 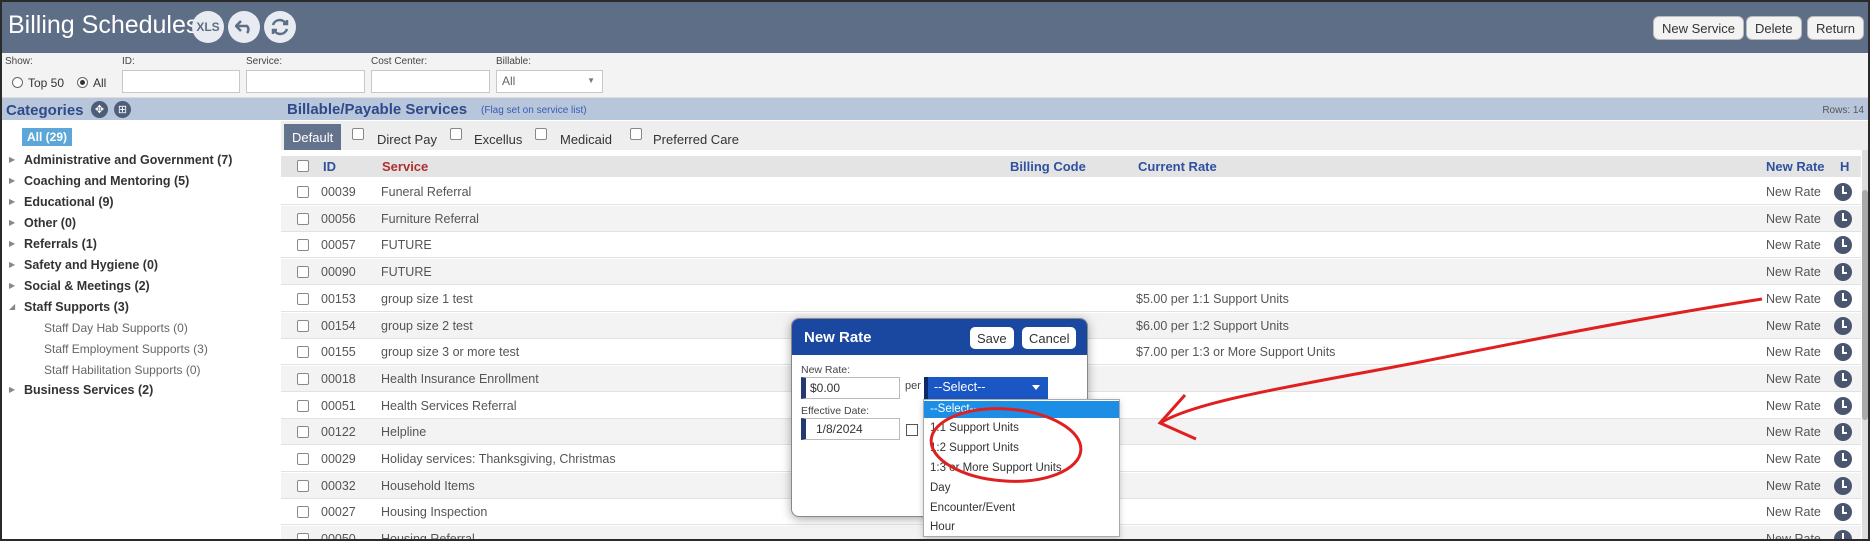 I want to click on cost-center-input, so click(x=430, y=81).